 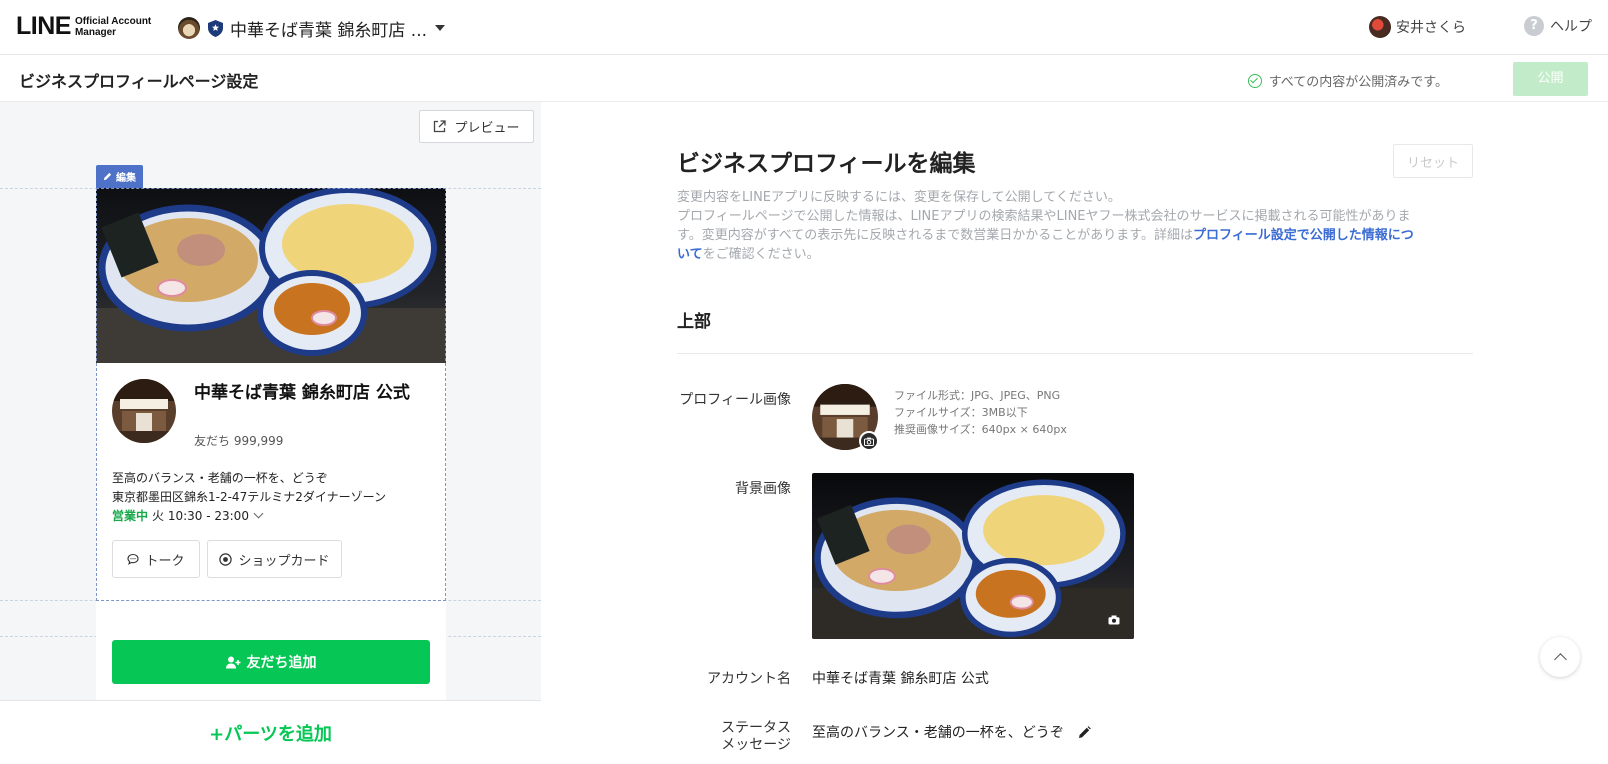 I want to click on status-message-value: 至高のバランス・老舗の一杯を、どうぞ, so click(x=938, y=733).